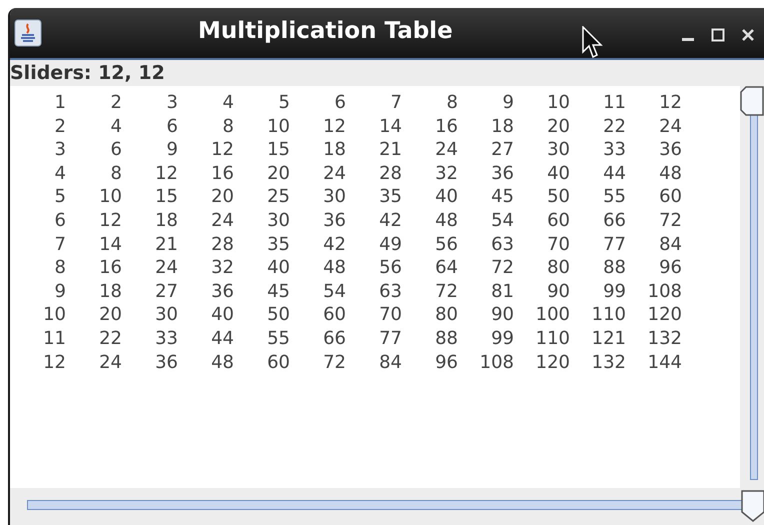 The height and width of the screenshot is (525, 764). I want to click on table-cell-text: 54, so click(334, 292).